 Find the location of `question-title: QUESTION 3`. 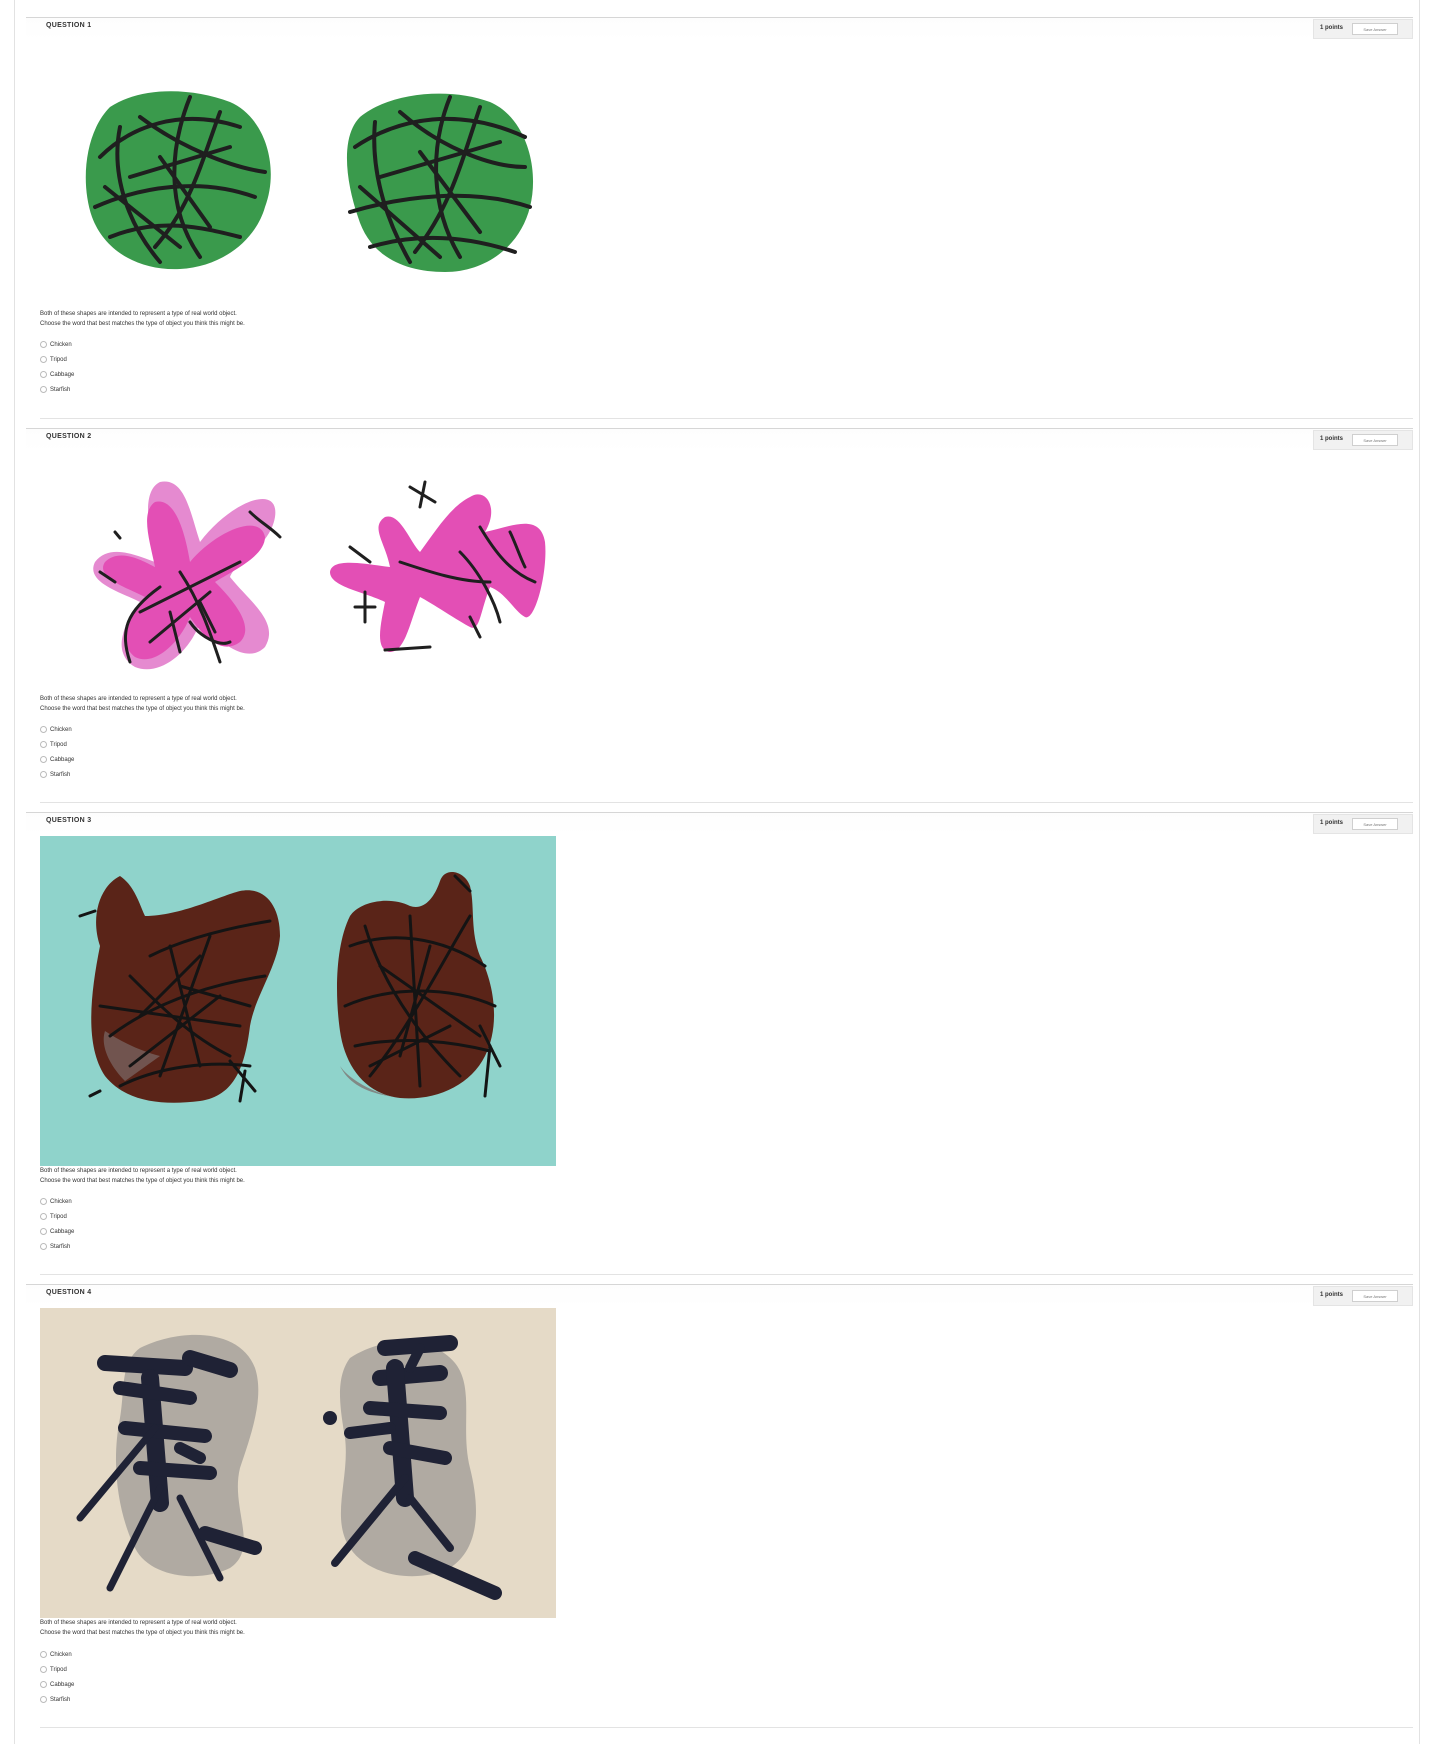

question-title: QUESTION 3 is located at coordinates (69, 820).